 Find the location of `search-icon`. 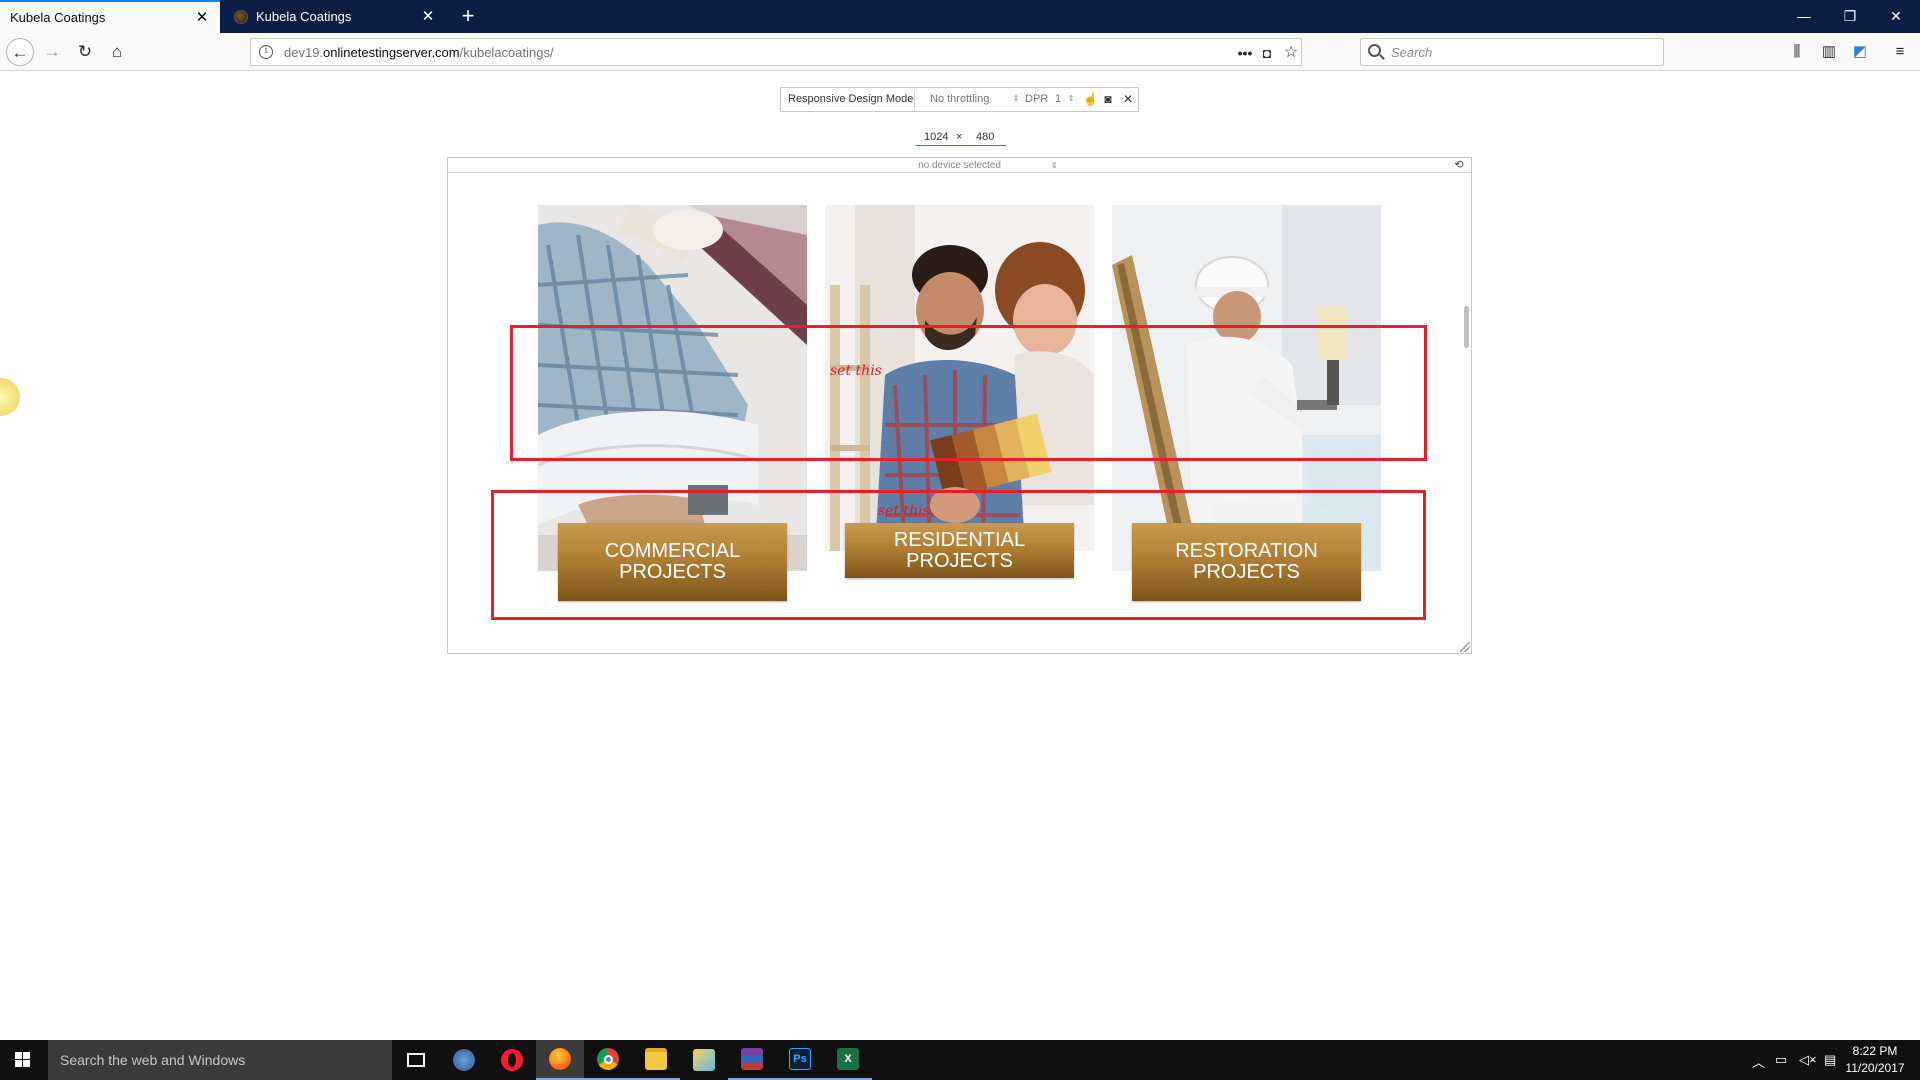

search-icon is located at coordinates (1374, 50).